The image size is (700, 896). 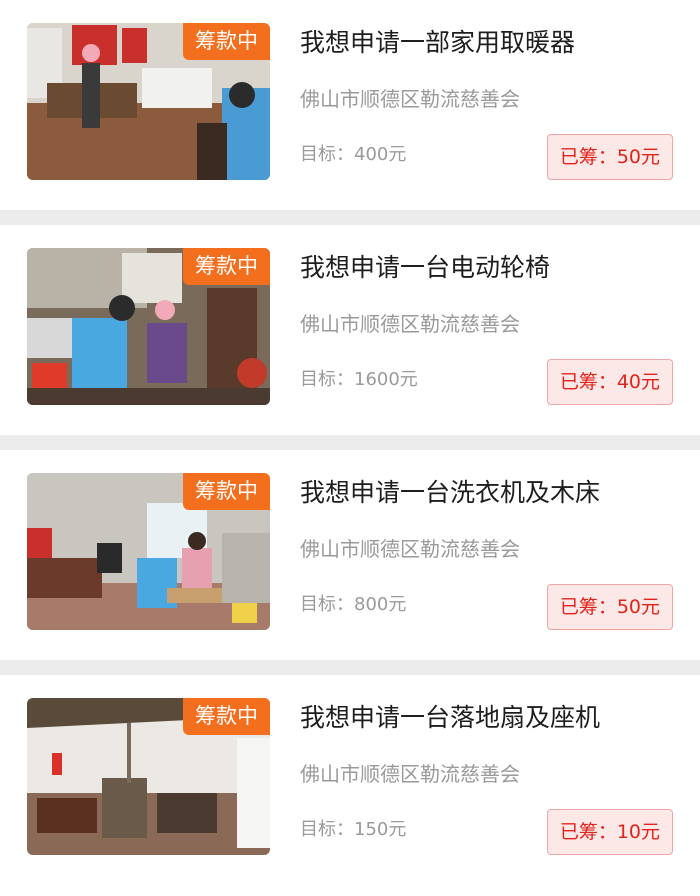 I want to click on goal-amount: 目标：400元, so click(x=353, y=154).